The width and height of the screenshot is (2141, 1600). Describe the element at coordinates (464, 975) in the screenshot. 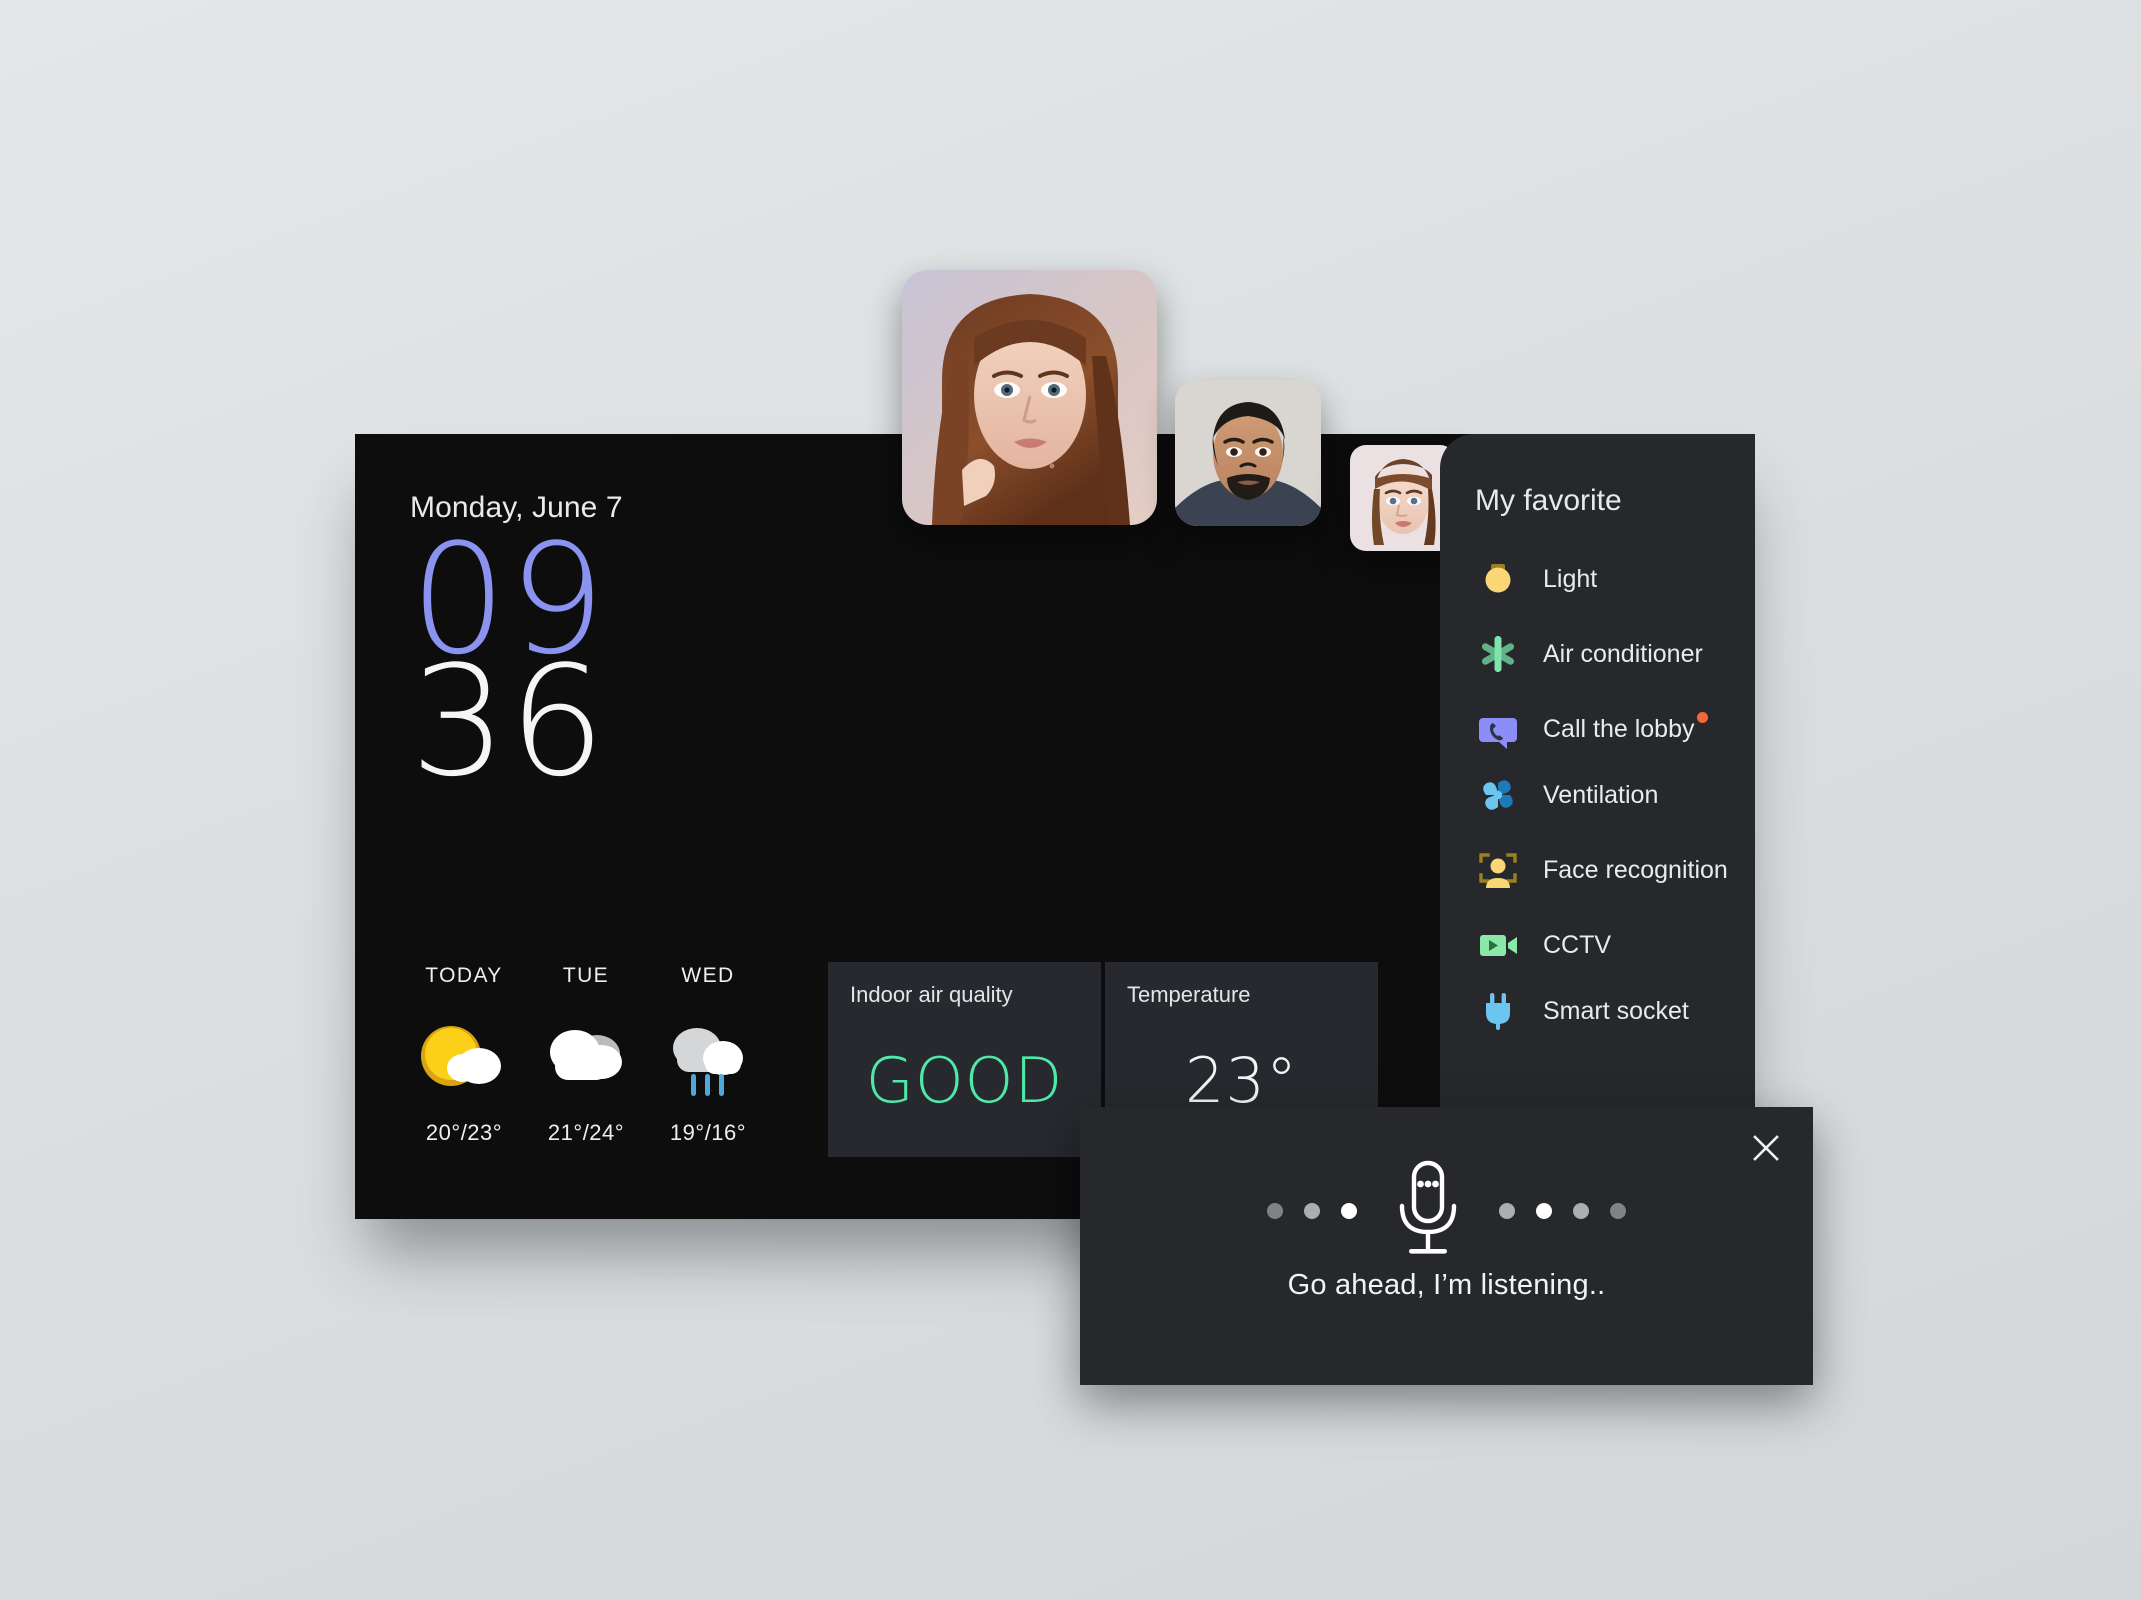

I see `forecast-day-label: TODAY` at that location.